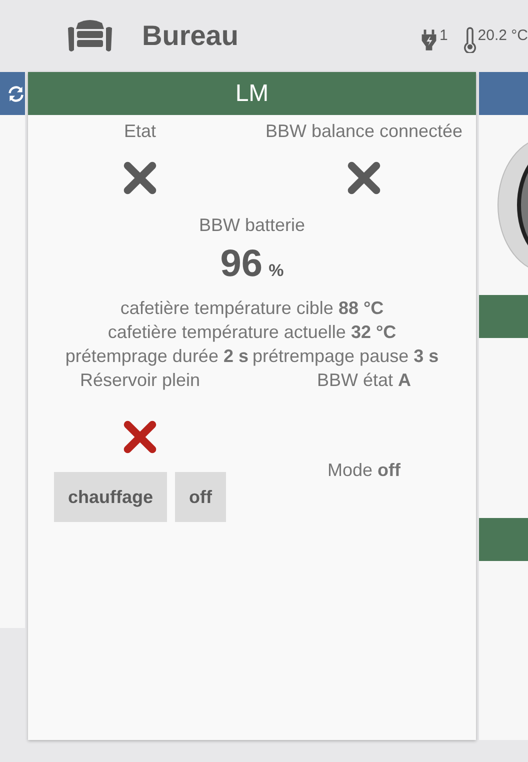 Image resolution: width=528 pixels, height=762 pixels. Describe the element at coordinates (111, 497) in the screenshot. I see `mode-button: chauffage` at that location.